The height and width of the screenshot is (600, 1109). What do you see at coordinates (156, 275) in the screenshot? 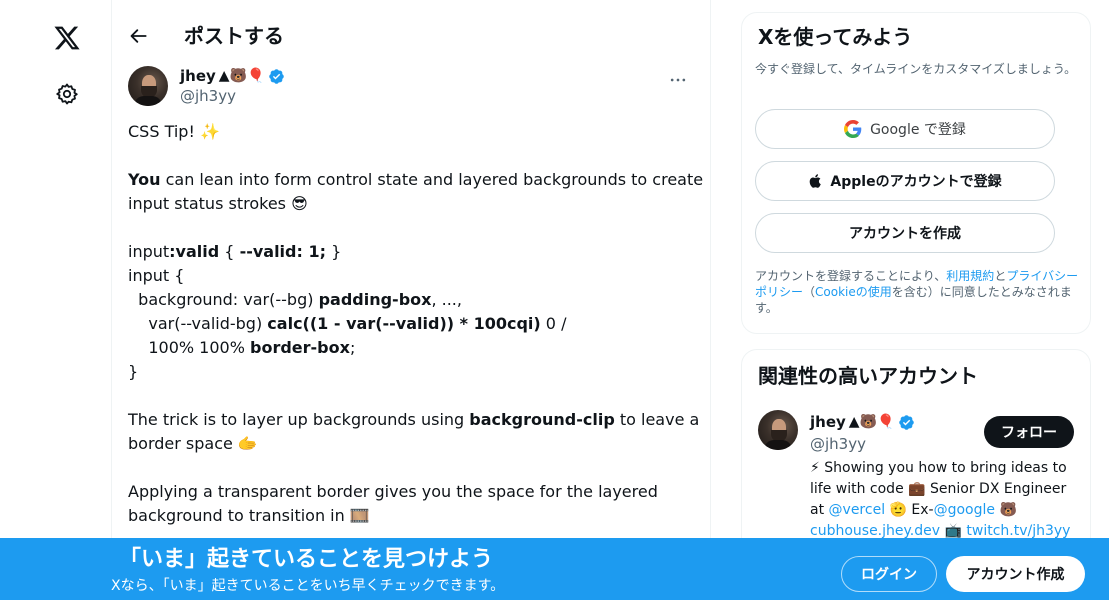
I see `post-line: input {` at bounding box center [156, 275].